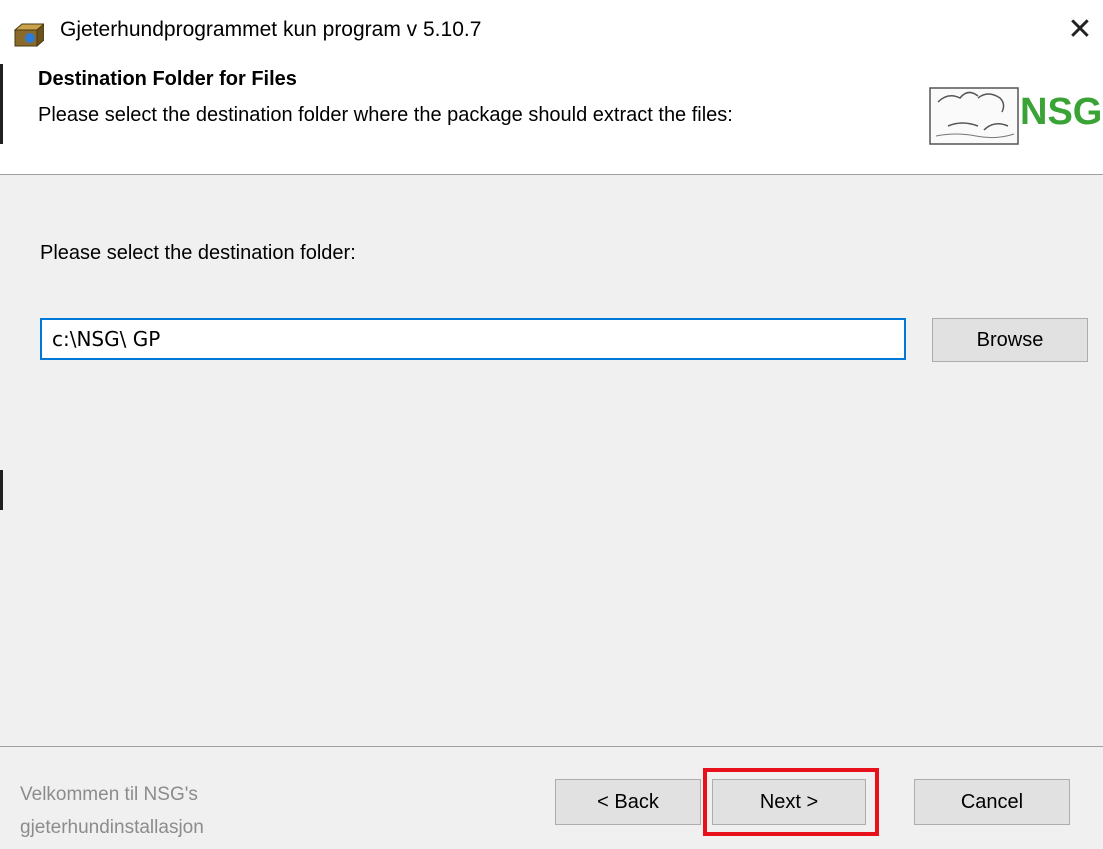  I want to click on next-button: Next >, so click(789, 802).